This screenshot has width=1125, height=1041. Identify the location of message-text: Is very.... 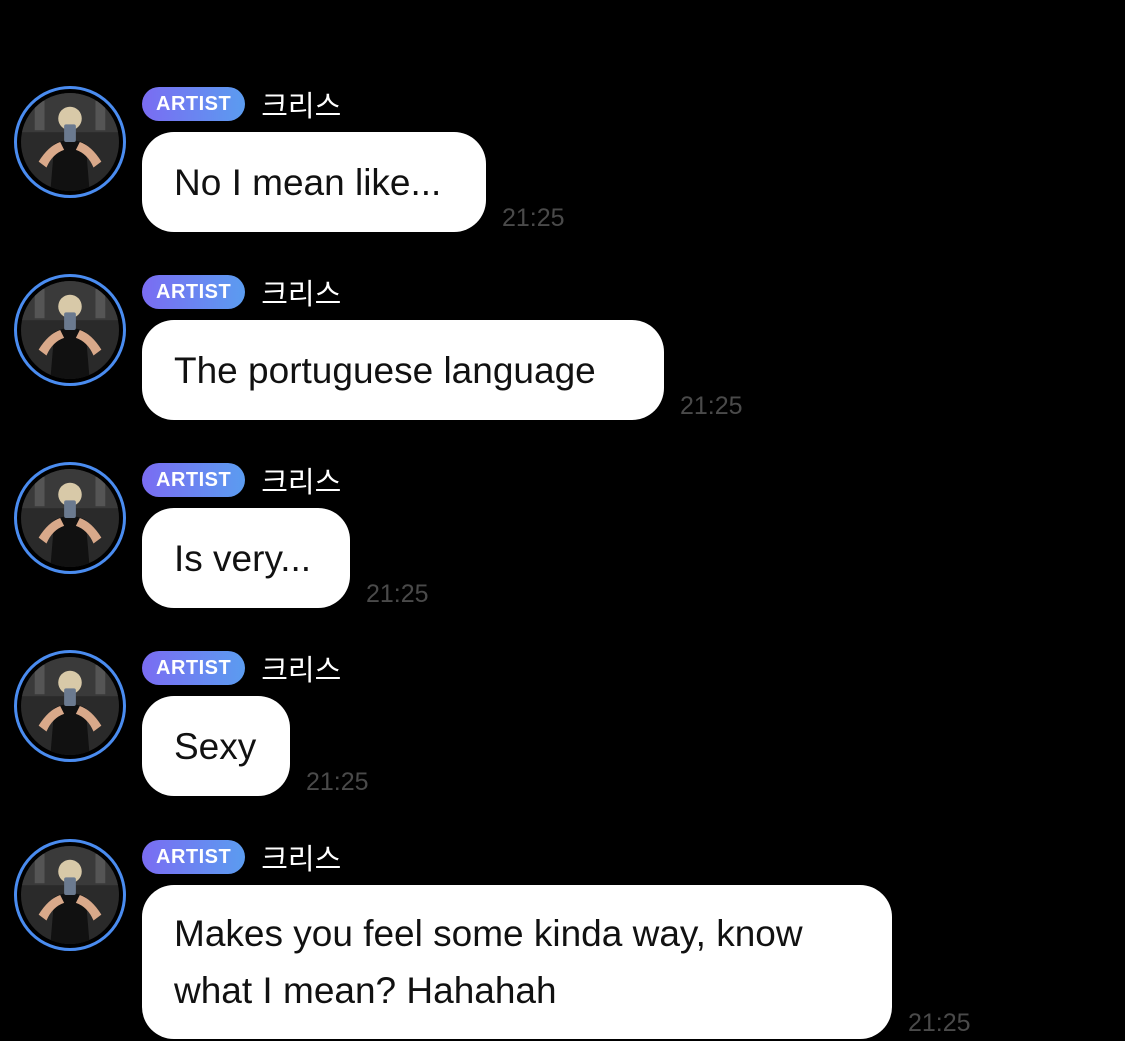
(243, 558).